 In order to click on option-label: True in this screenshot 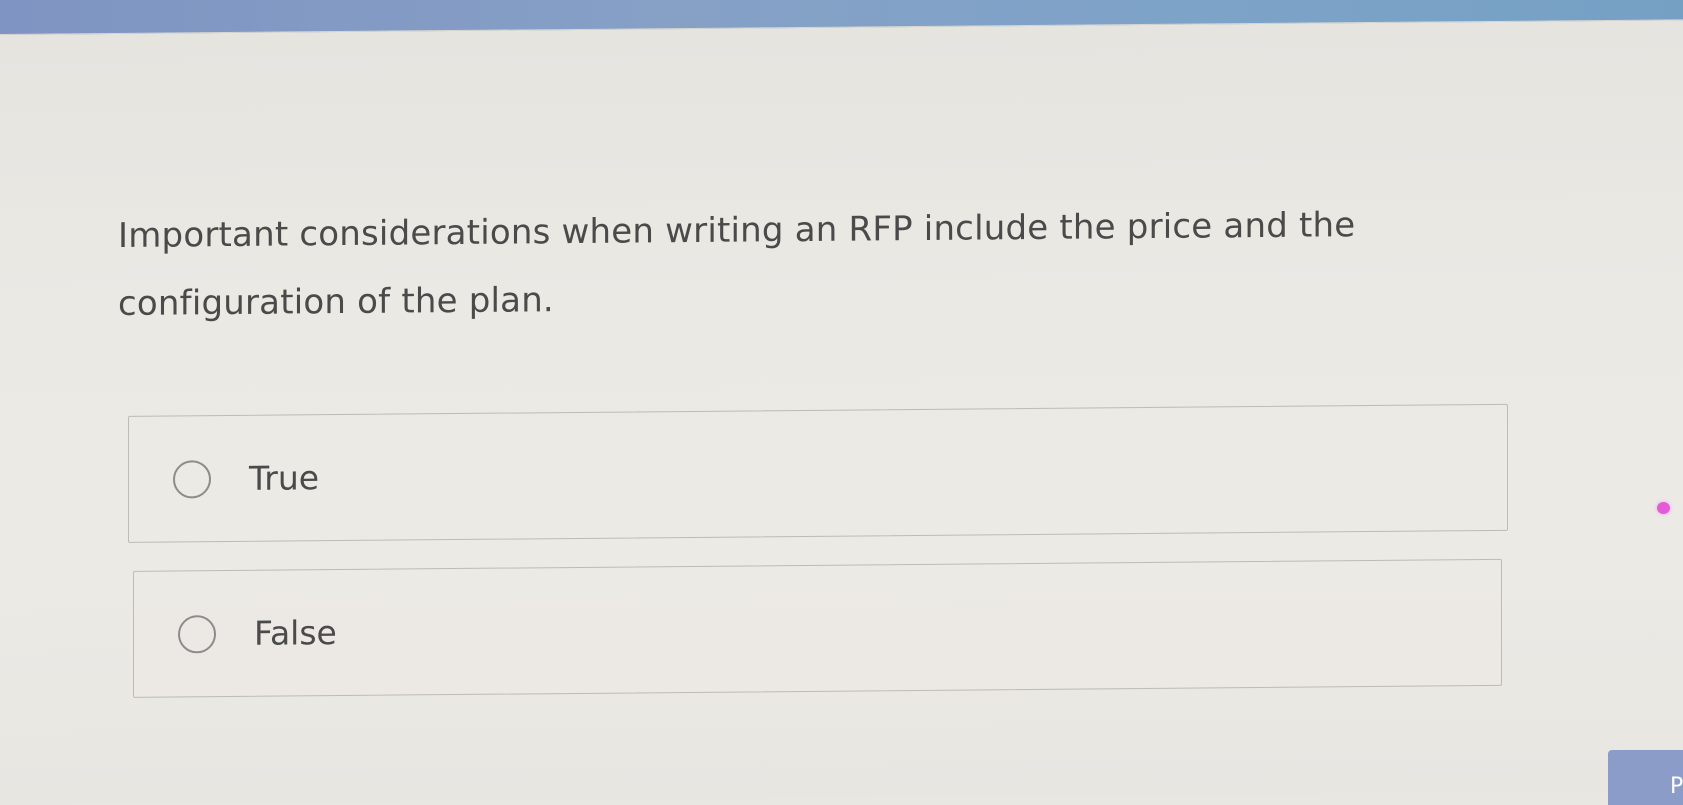, I will do `click(284, 478)`.